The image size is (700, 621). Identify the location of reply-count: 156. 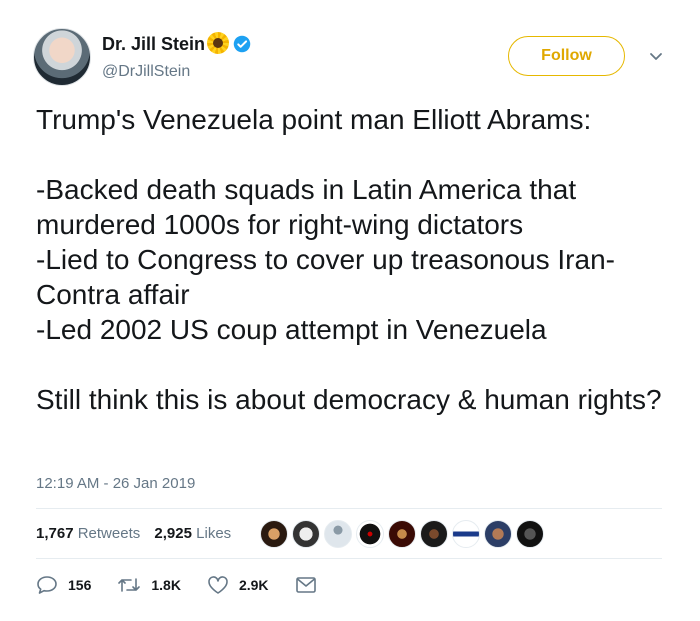
(80, 585).